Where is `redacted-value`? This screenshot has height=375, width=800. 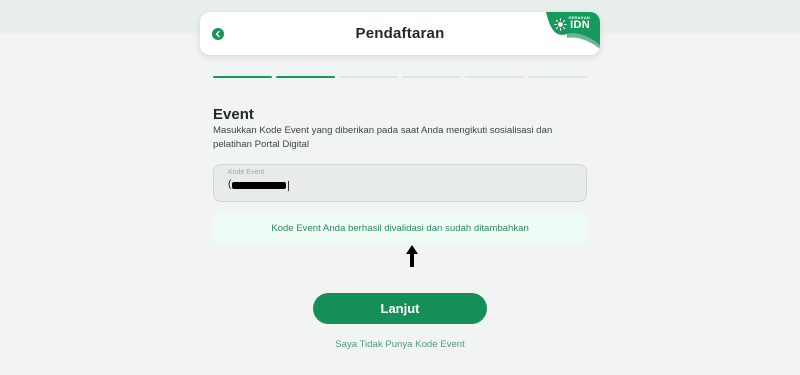
redacted-value is located at coordinates (259, 185).